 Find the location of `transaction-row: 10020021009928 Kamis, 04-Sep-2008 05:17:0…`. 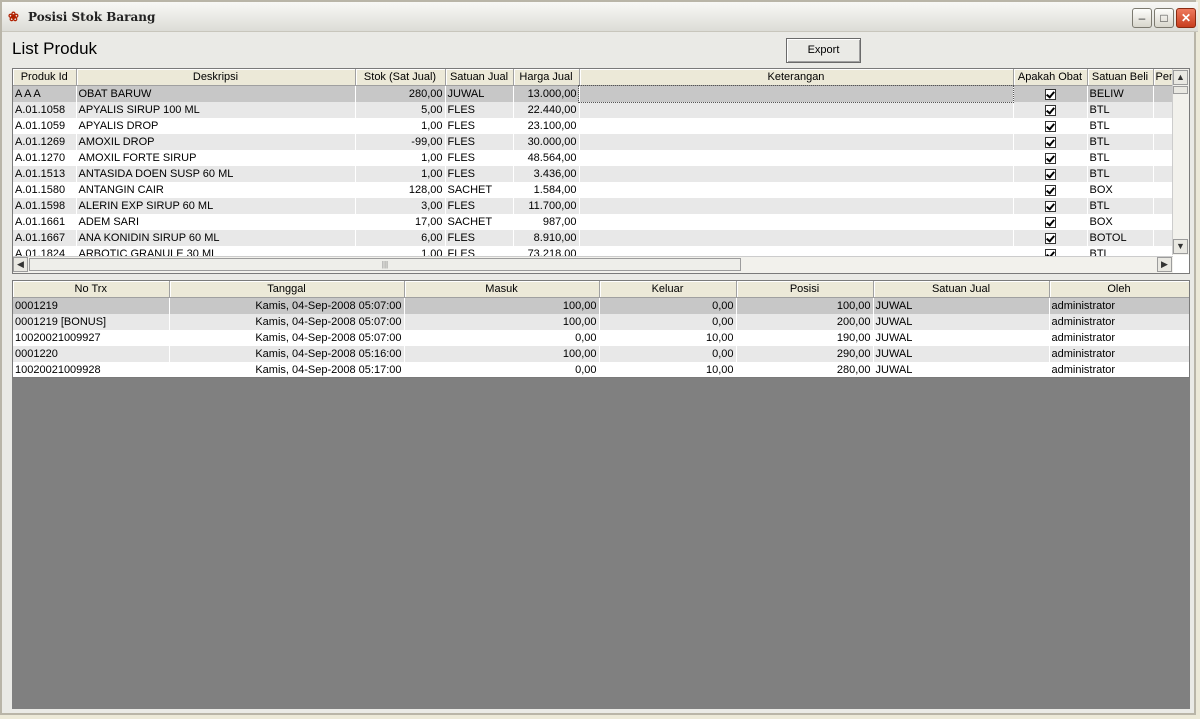

transaction-row: 10020021009928 Kamis, 04-Sep-2008 05:17:0… is located at coordinates (601, 369).